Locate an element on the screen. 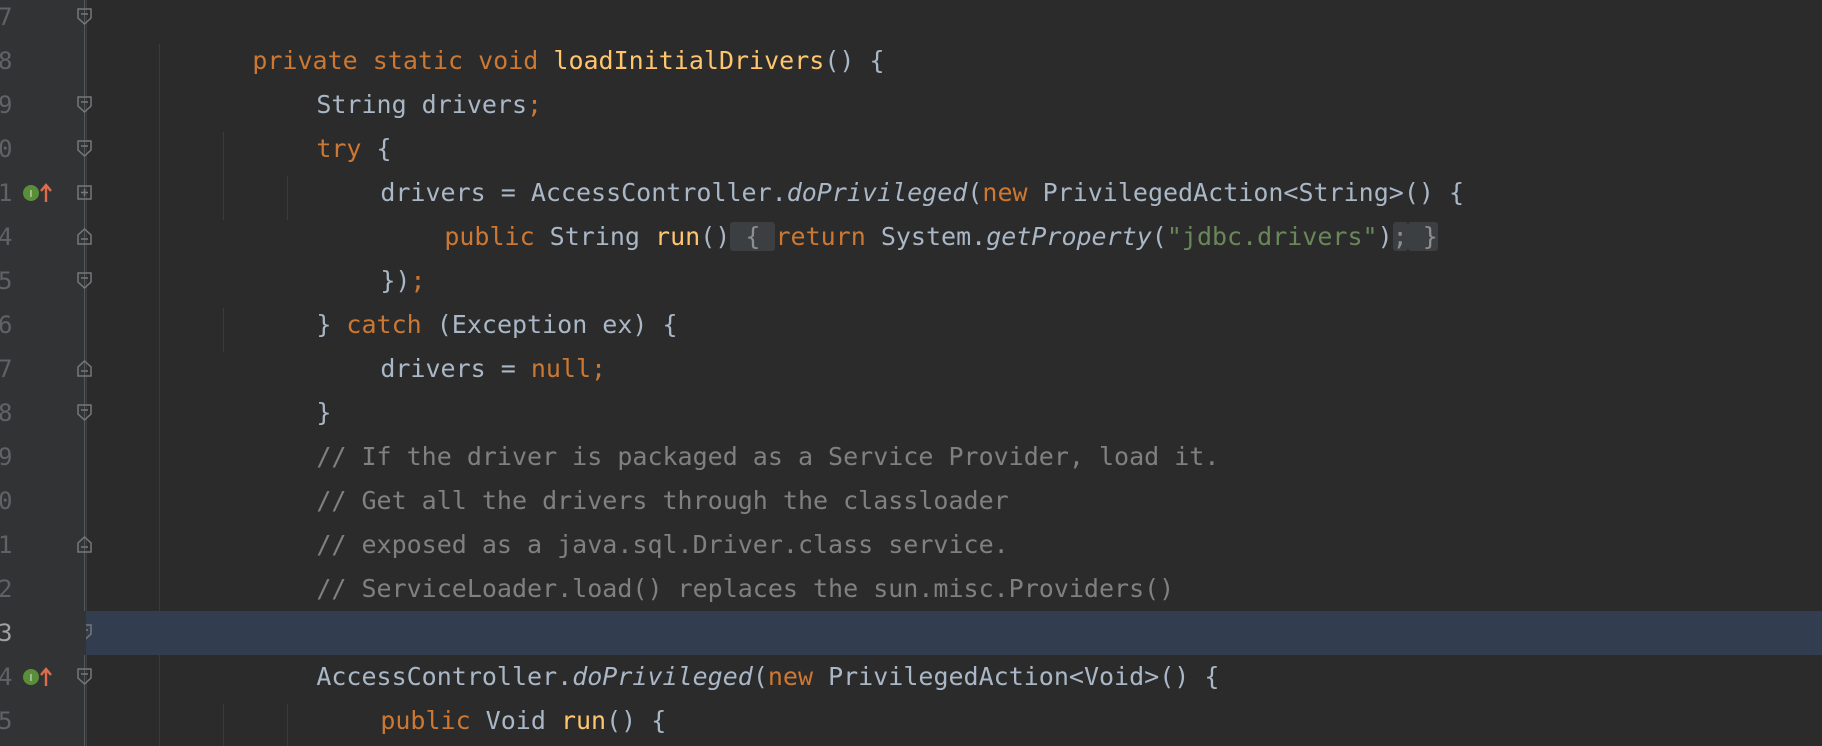  code-line: 4 }); is located at coordinates (911, 255).